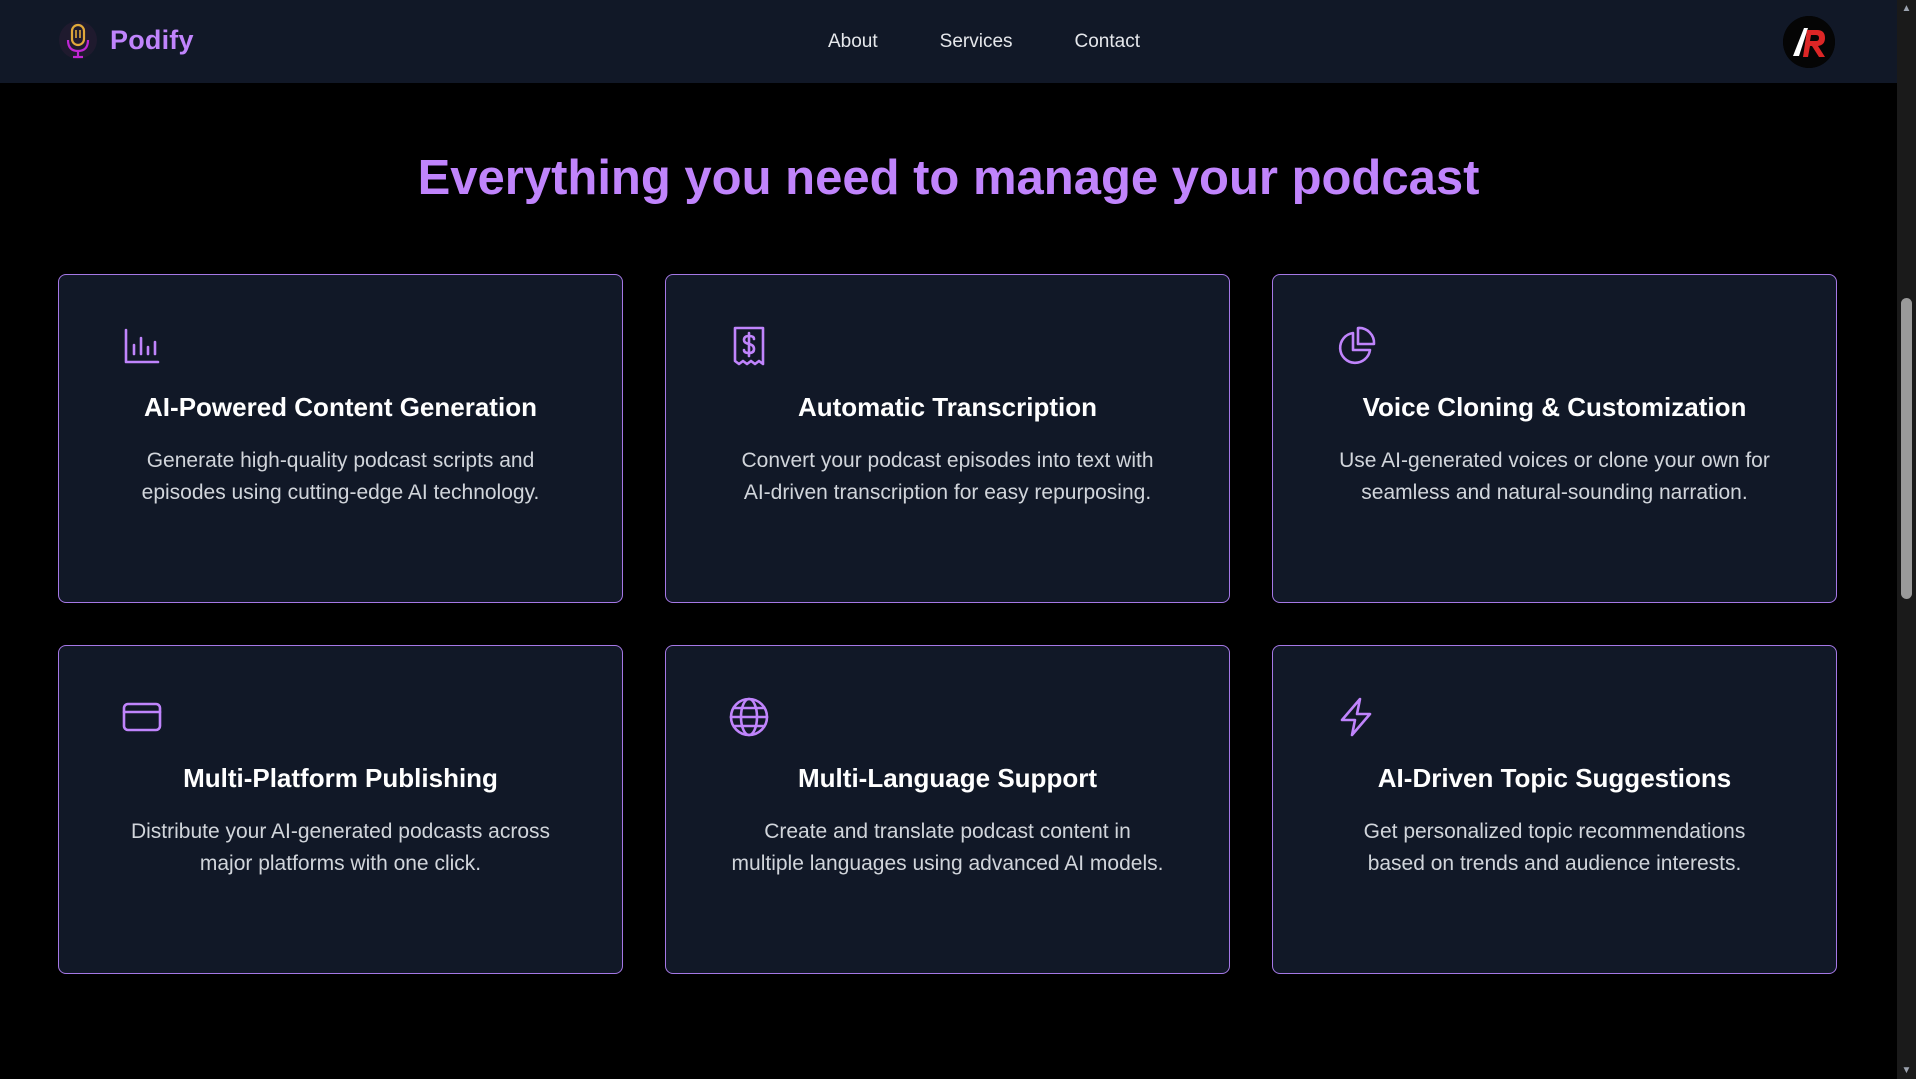 The width and height of the screenshot is (1916, 1079). Describe the element at coordinates (78, 40) in the screenshot. I see `microphone-icon` at that location.